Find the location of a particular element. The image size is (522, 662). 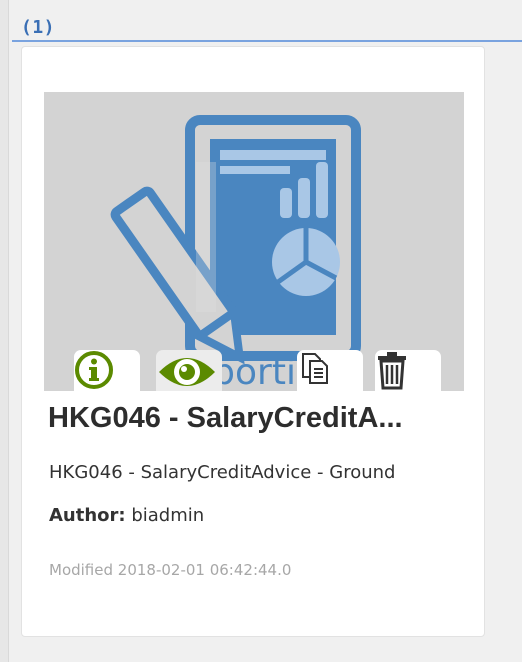

modified-date: Modified 2018-02-01 06:42:44.0 is located at coordinates (170, 570).